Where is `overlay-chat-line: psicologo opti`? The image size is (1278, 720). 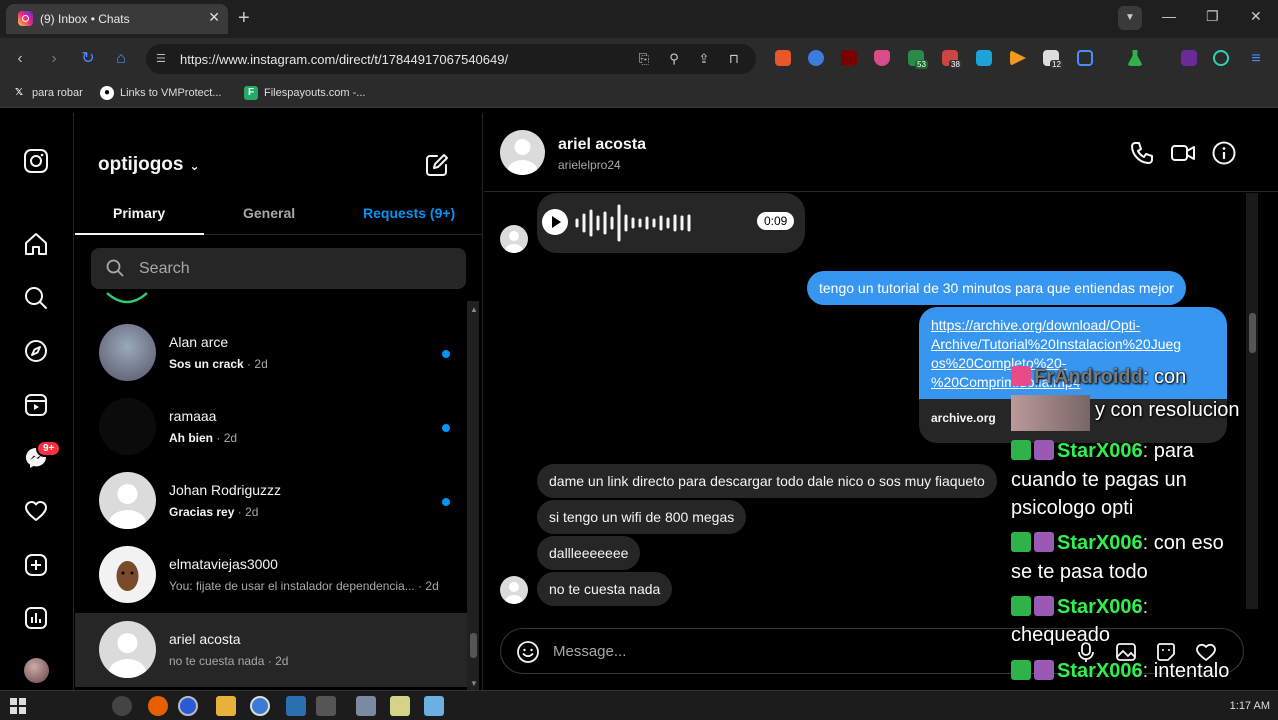 overlay-chat-line: psicologo opti is located at coordinates (1072, 508).